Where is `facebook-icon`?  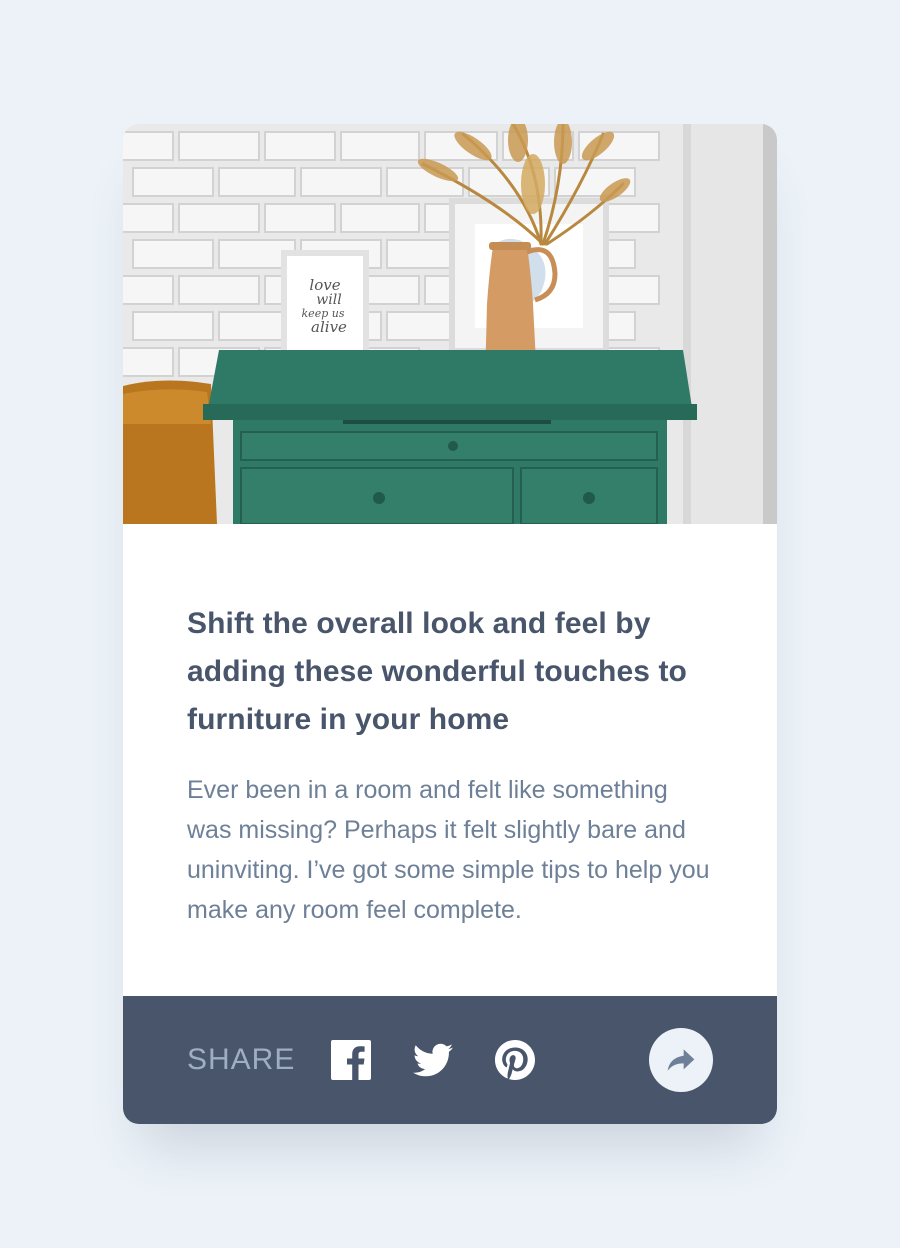 facebook-icon is located at coordinates (351, 1060).